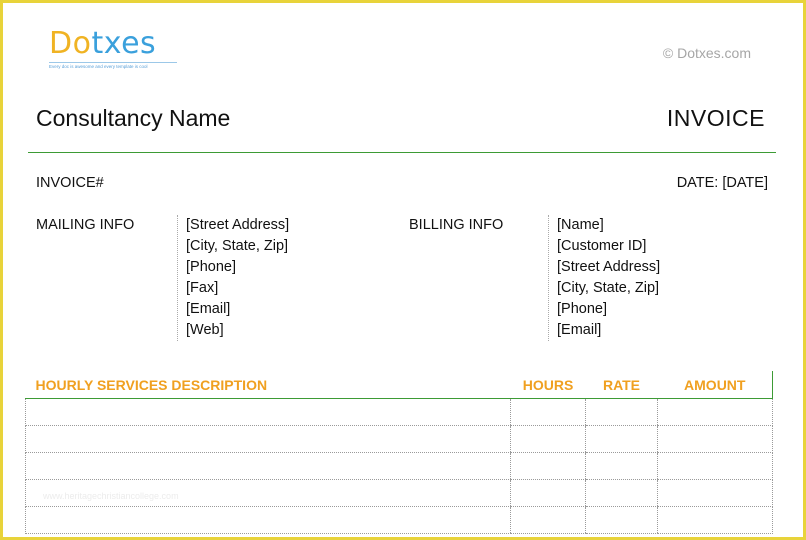  Describe the element at coordinates (237, 330) in the screenshot. I see `mailing-web: [Web]` at that location.